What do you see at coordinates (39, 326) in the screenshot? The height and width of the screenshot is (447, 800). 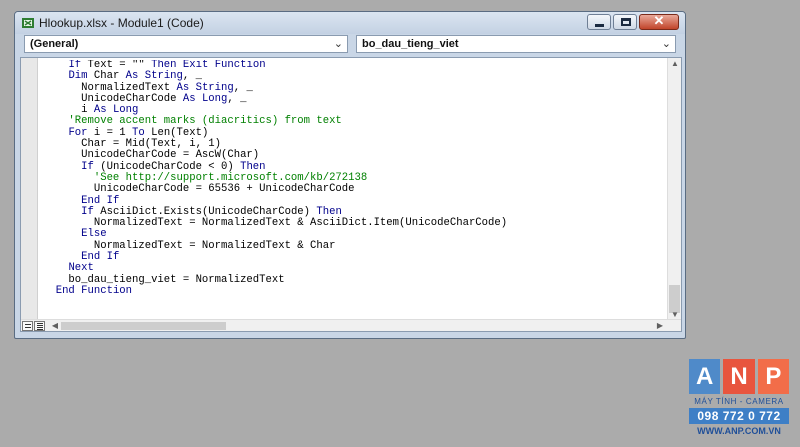 I see `full-module-view-button` at bounding box center [39, 326].